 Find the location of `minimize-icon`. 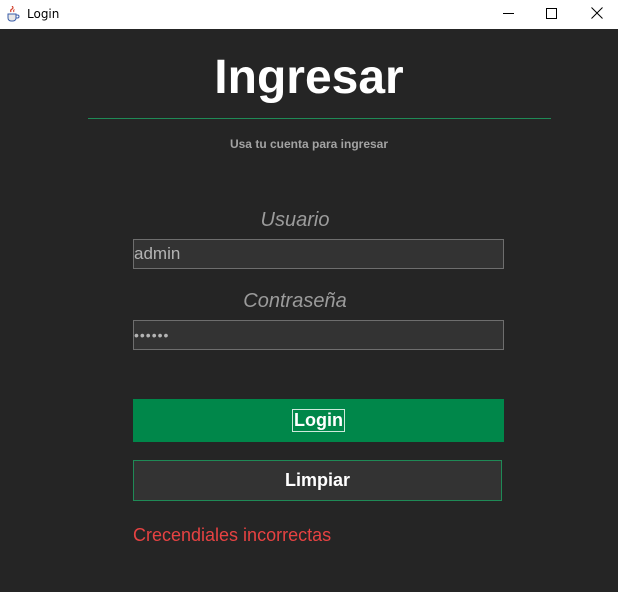

minimize-icon is located at coordinates (508, 15).